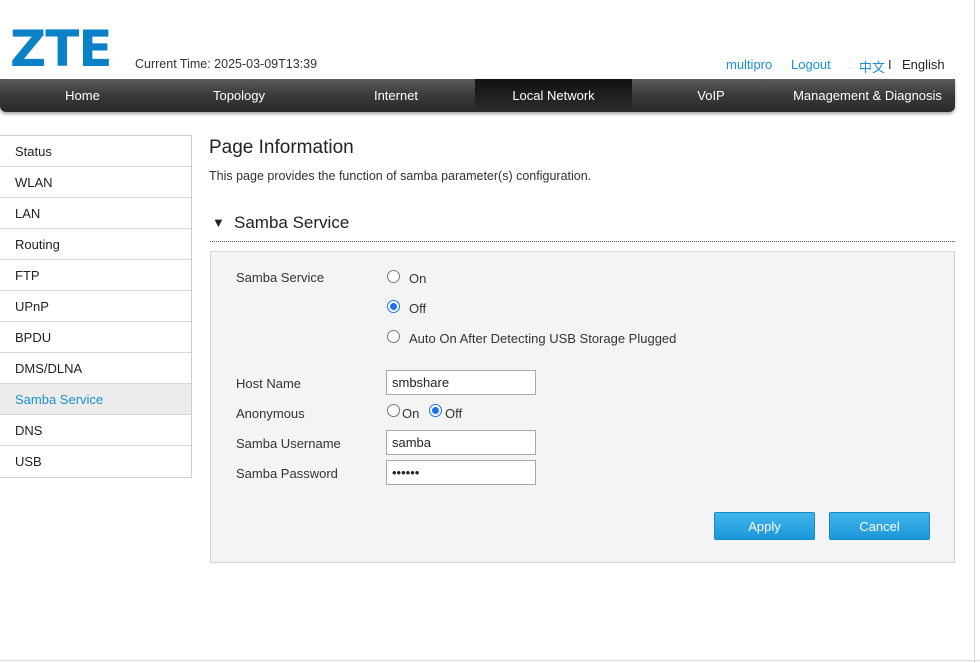  I want to click on section-title: Samba Service, so click(292, 222).